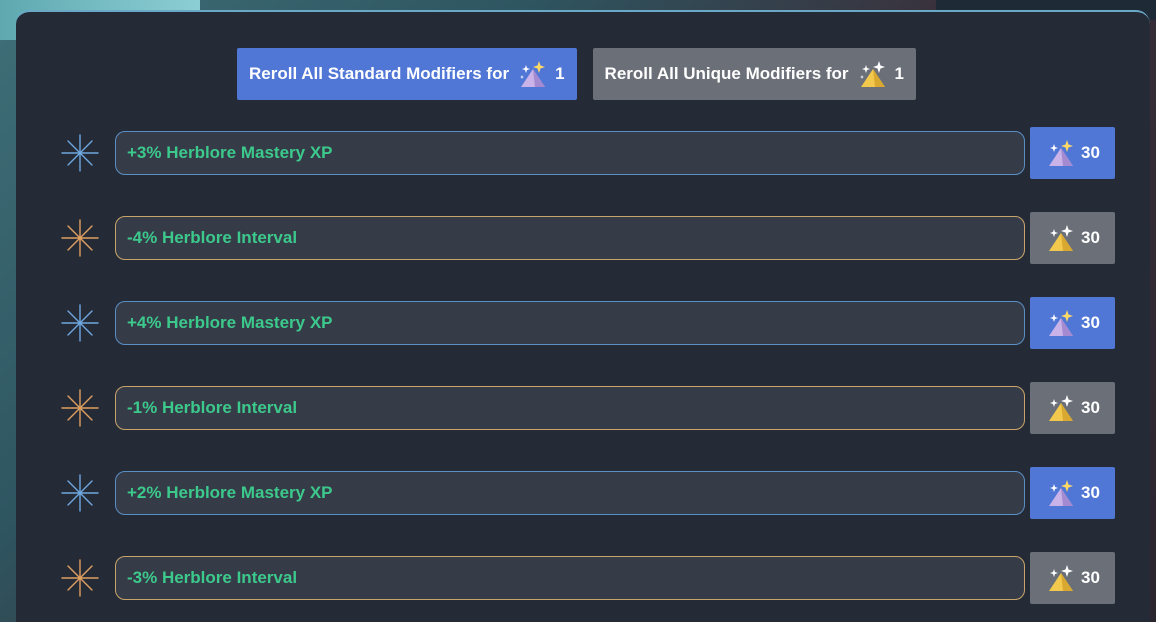 Image resolution: width=1156 pixels, height=622 pixels. I want to click on reroll-all-unique-cost: 1, so click(899, 73).